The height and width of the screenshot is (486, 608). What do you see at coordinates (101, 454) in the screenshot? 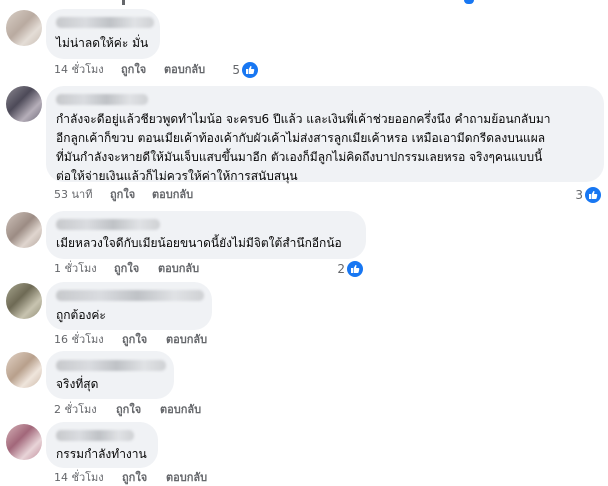
I see `comment-text: กรรมกำลังทำงาน` at bounding box center [101, 454].